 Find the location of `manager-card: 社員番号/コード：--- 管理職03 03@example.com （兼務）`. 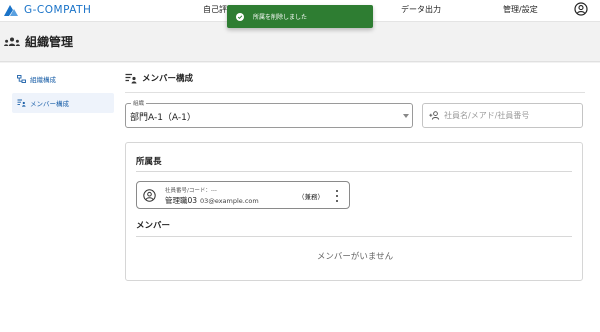

manager-card: 社員番号/コード：--- 管理職03 03@example.com （兼務） is located at coordinates (243, 195).